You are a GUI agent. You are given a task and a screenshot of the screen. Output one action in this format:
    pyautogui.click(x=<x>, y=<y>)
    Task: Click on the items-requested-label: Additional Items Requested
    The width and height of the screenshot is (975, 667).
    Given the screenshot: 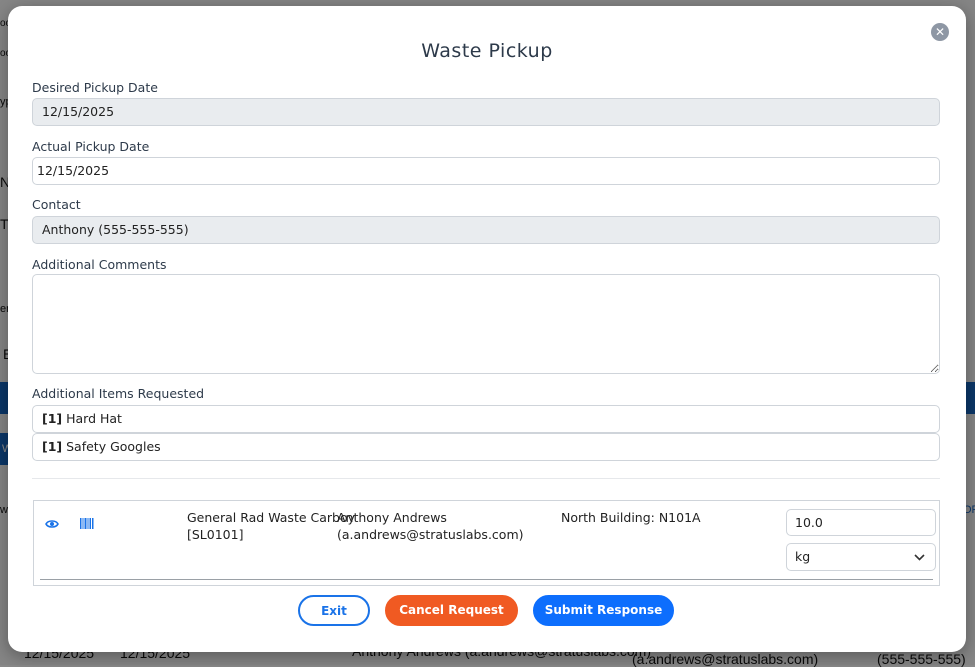 What is the action you would take?
    pyautogui.click(x=118, y=393)
    